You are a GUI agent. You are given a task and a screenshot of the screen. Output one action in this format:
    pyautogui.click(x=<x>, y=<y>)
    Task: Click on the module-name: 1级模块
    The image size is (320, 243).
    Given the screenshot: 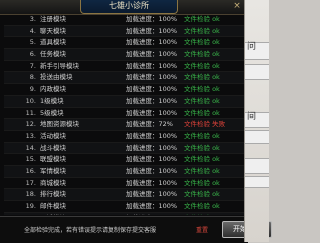 What is the action you would take?
    pyautogui.click(x=52, y=100)
    